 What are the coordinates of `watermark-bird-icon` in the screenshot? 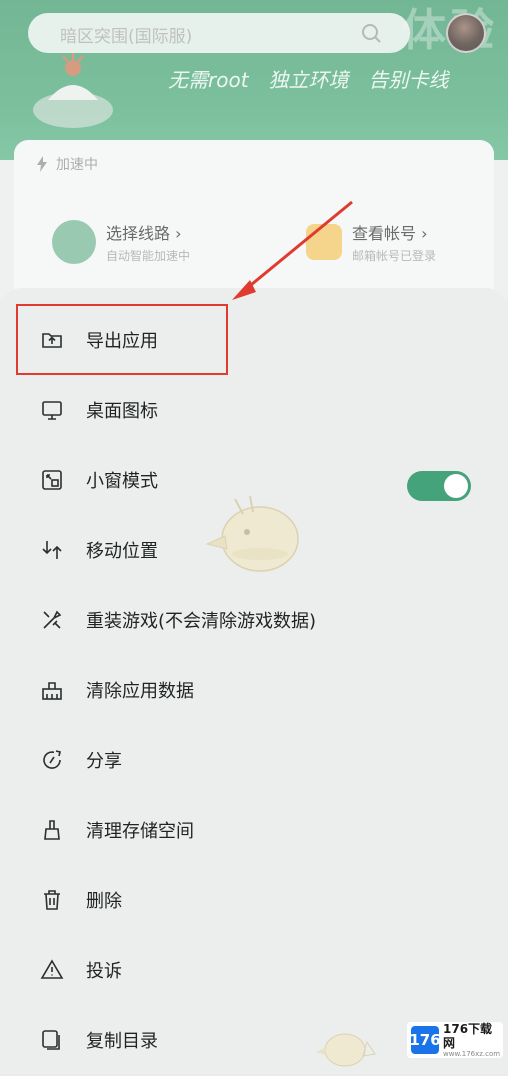 It's located at (252, 533).